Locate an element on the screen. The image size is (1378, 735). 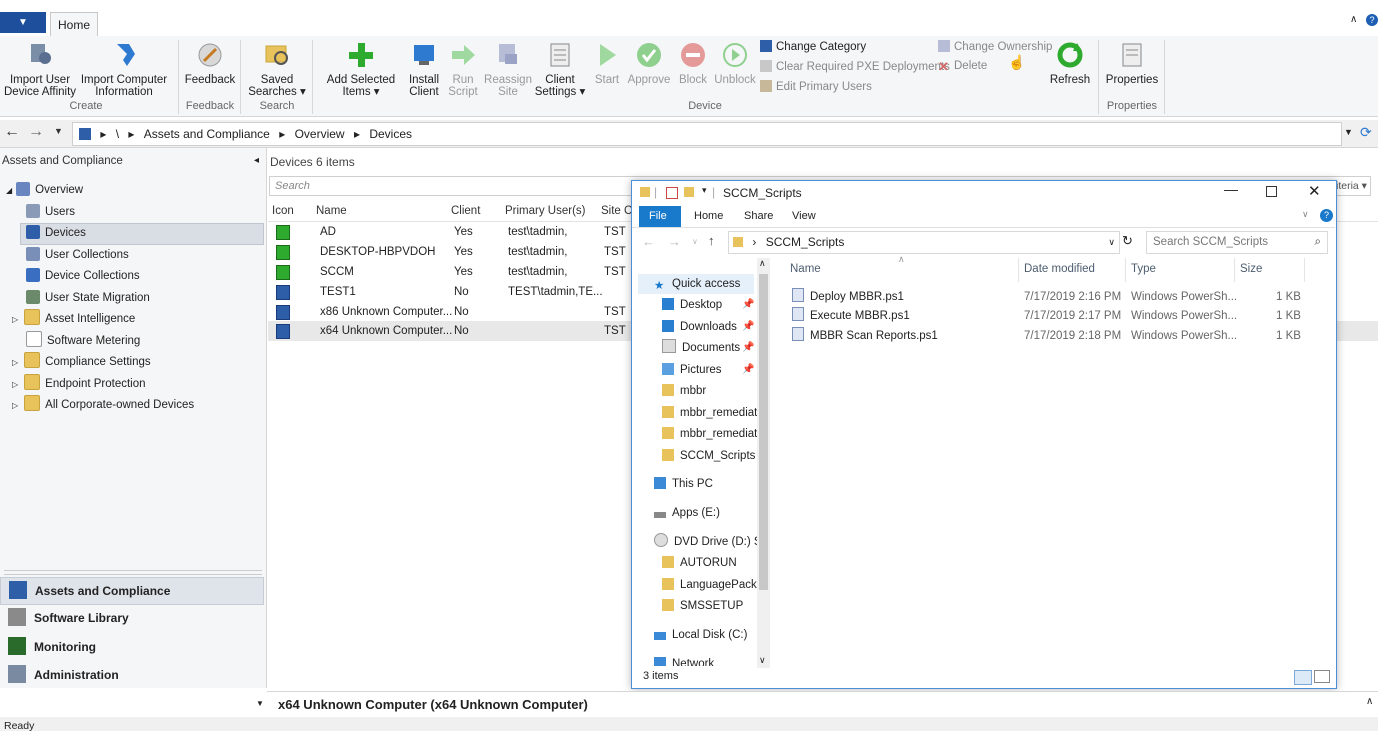
nav-quick-access: ★ Quick access is located at coordinates (696, 284).